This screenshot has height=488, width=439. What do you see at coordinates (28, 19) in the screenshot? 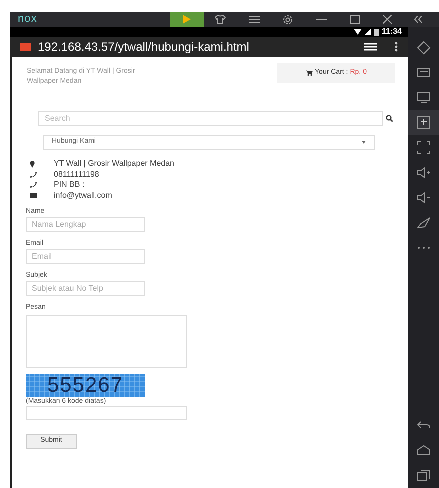
I see `emulator-logo: nox` at bounding box center [28, 19].